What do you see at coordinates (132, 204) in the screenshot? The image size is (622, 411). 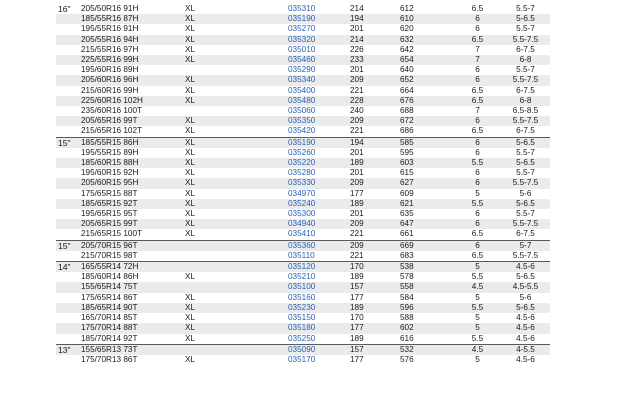 I see `tire-size: 185/65R15 92T` at bounding box center [132, 204].